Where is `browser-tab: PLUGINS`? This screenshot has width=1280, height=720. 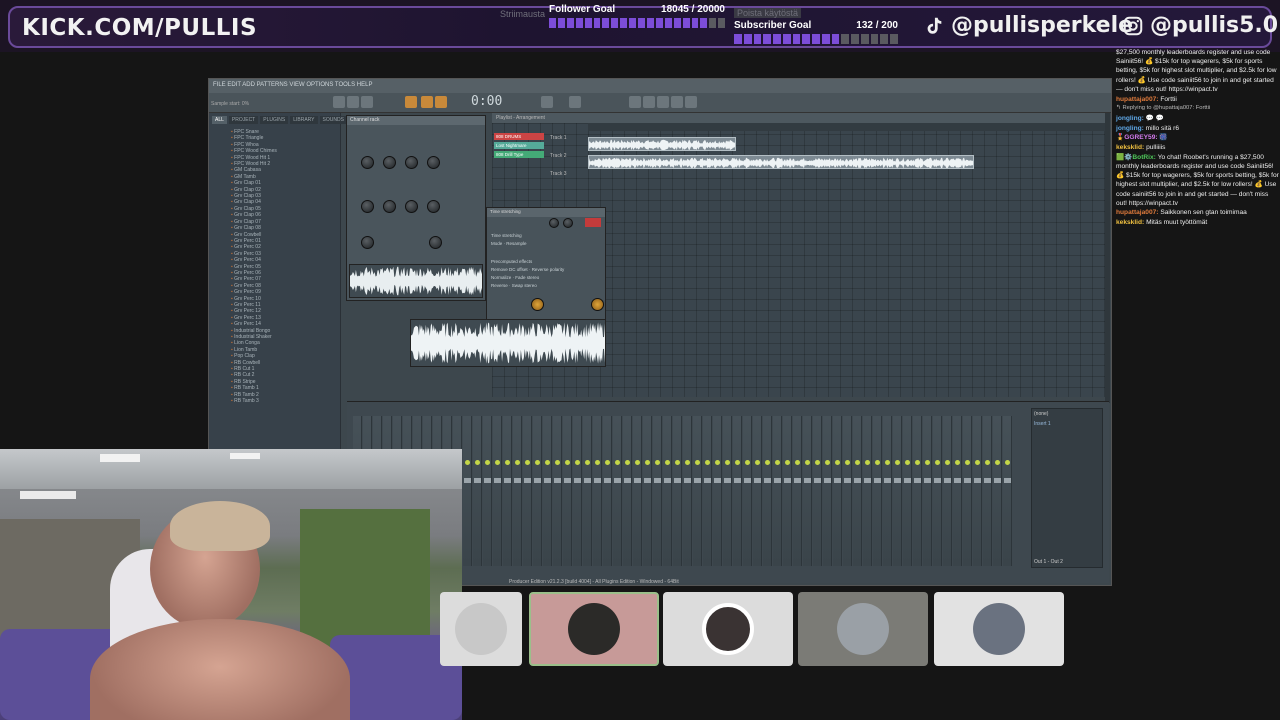 browser-tab: PLUGINS is located at coordinates (274, 120).